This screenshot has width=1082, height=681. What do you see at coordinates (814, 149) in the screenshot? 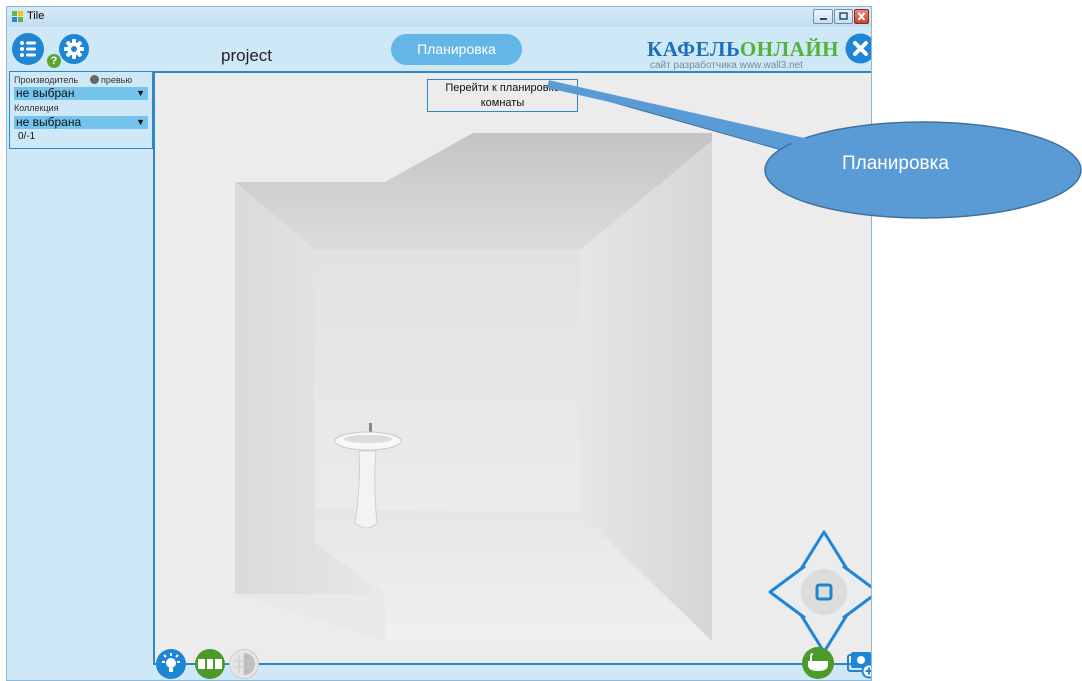
I see `callout-overlay` at bounding box center [814, 149].